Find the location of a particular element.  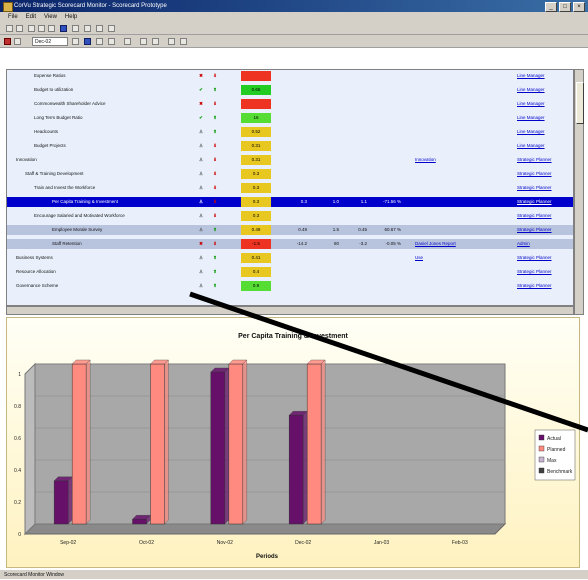

open-icon is located at coordinates (31, 28).